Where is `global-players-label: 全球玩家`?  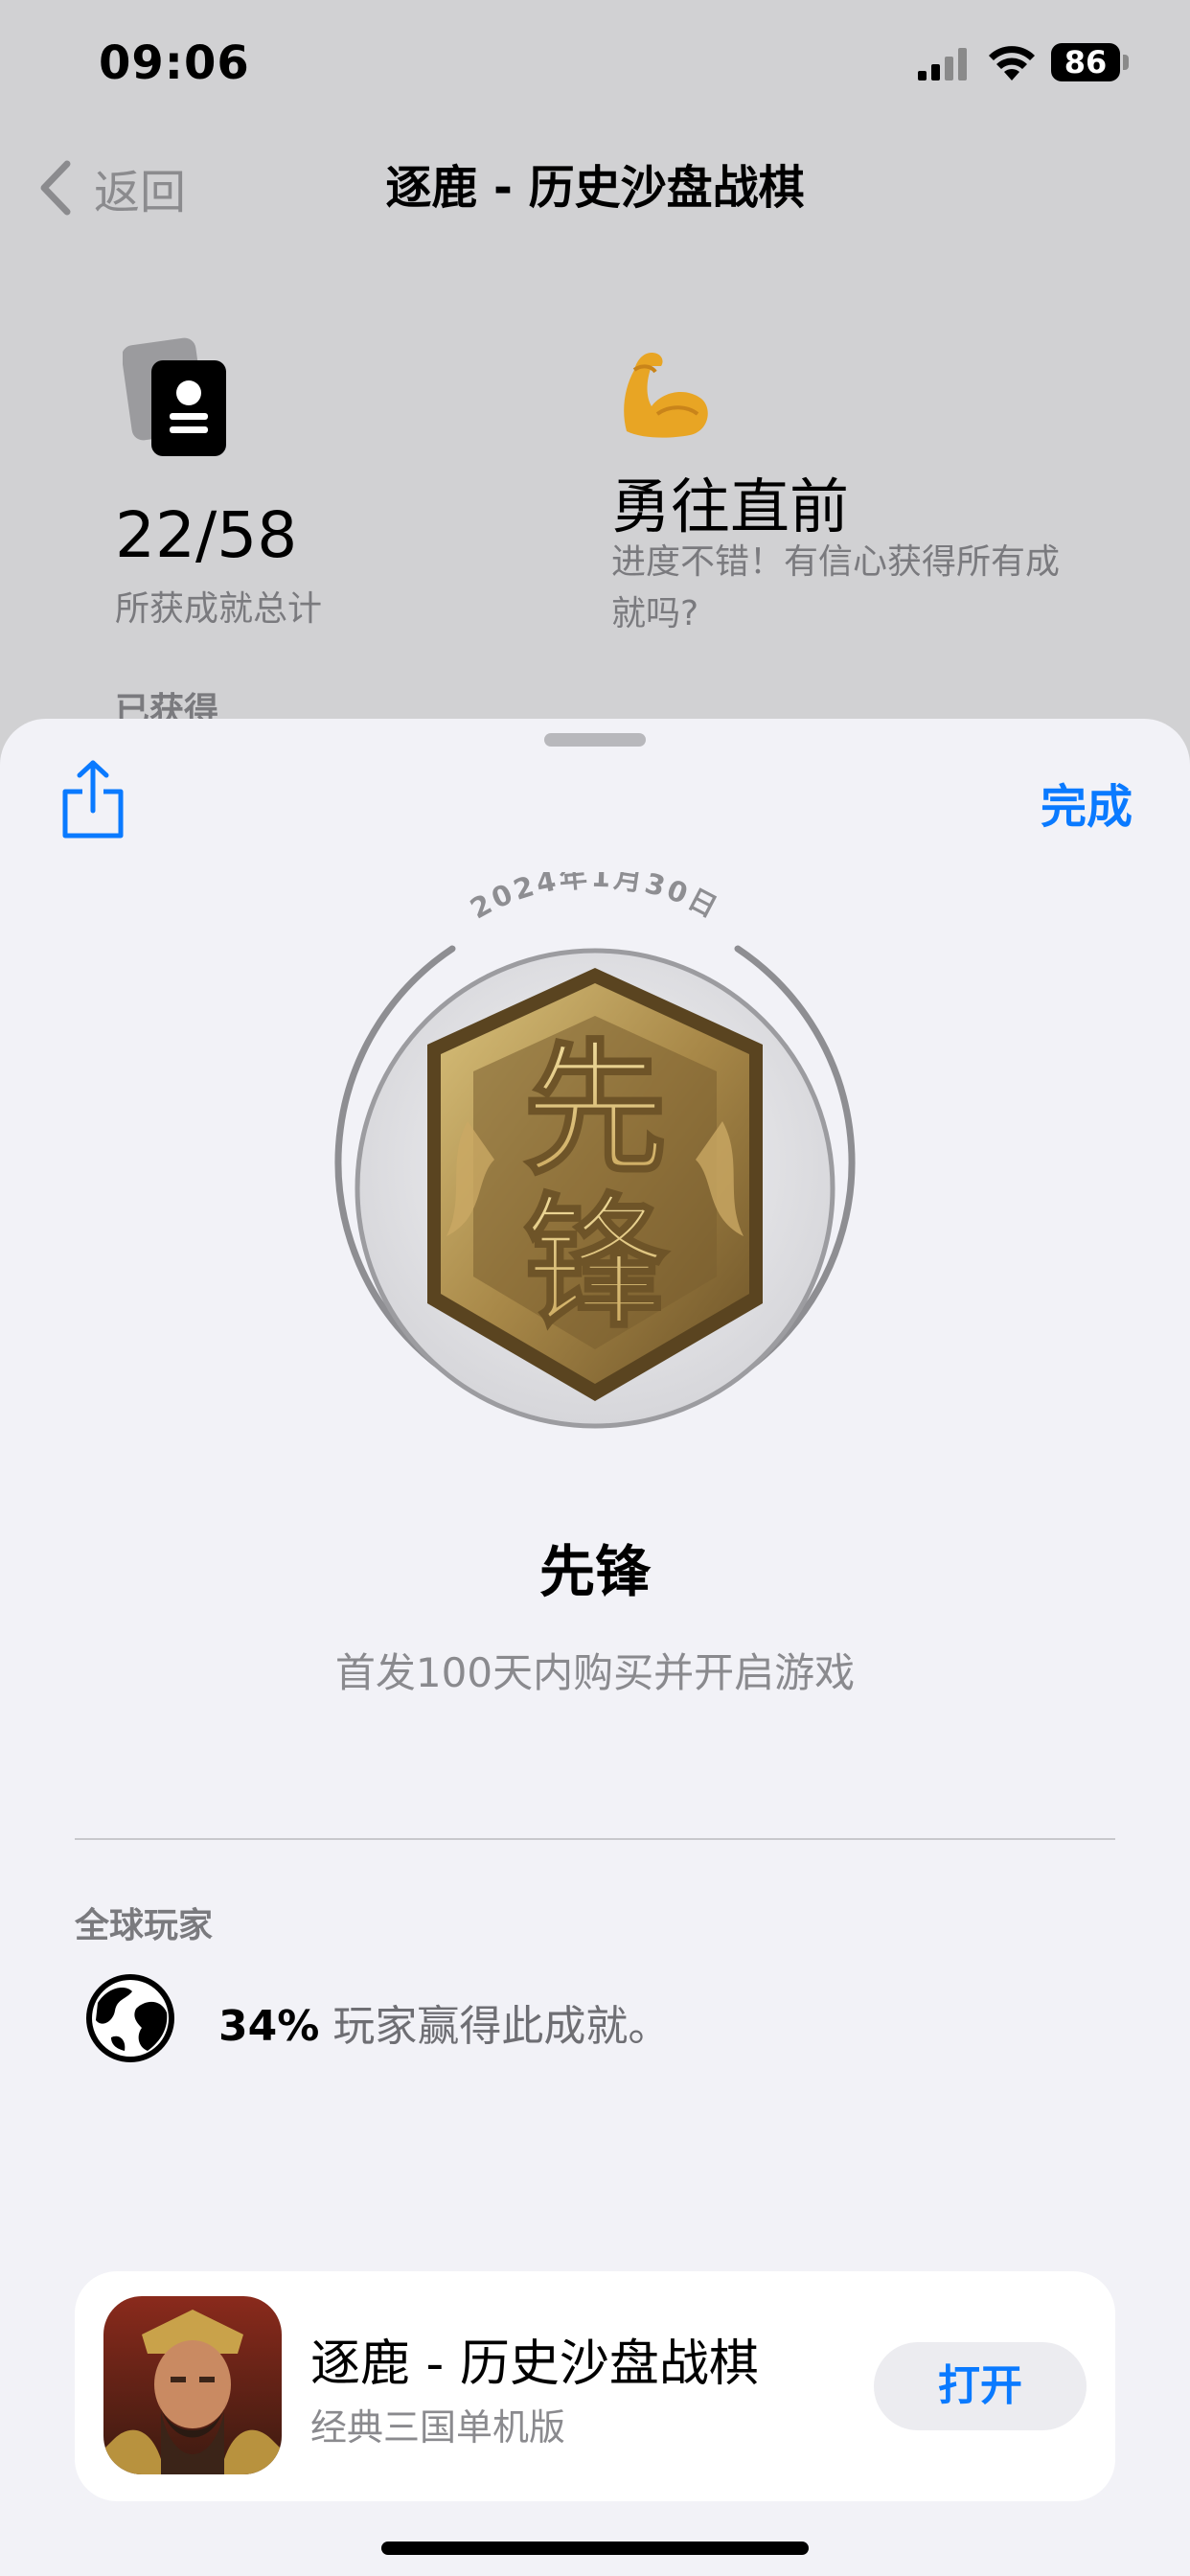
global-players-label: 全球玩家 is located at coordinates (144, 1925).